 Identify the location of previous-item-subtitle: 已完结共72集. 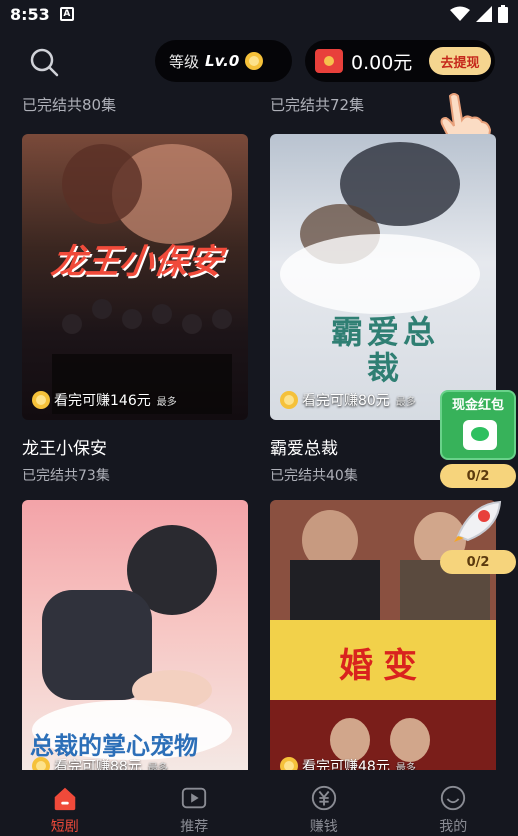
(317, 105).